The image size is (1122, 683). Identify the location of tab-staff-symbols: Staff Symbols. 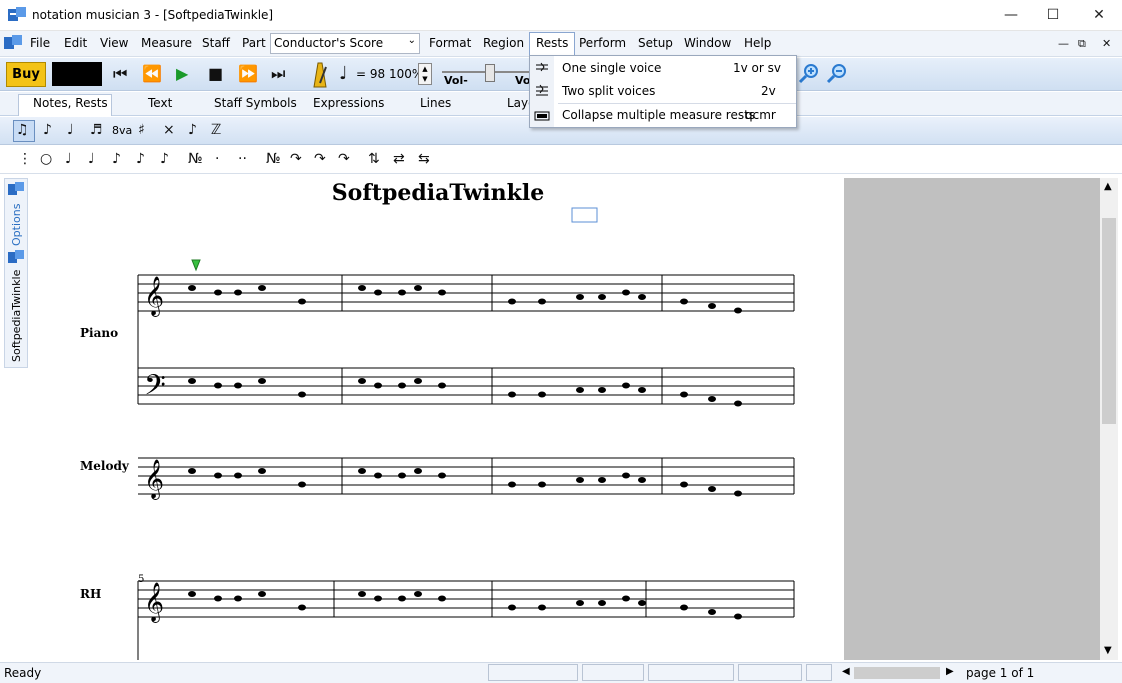
(255, 103).